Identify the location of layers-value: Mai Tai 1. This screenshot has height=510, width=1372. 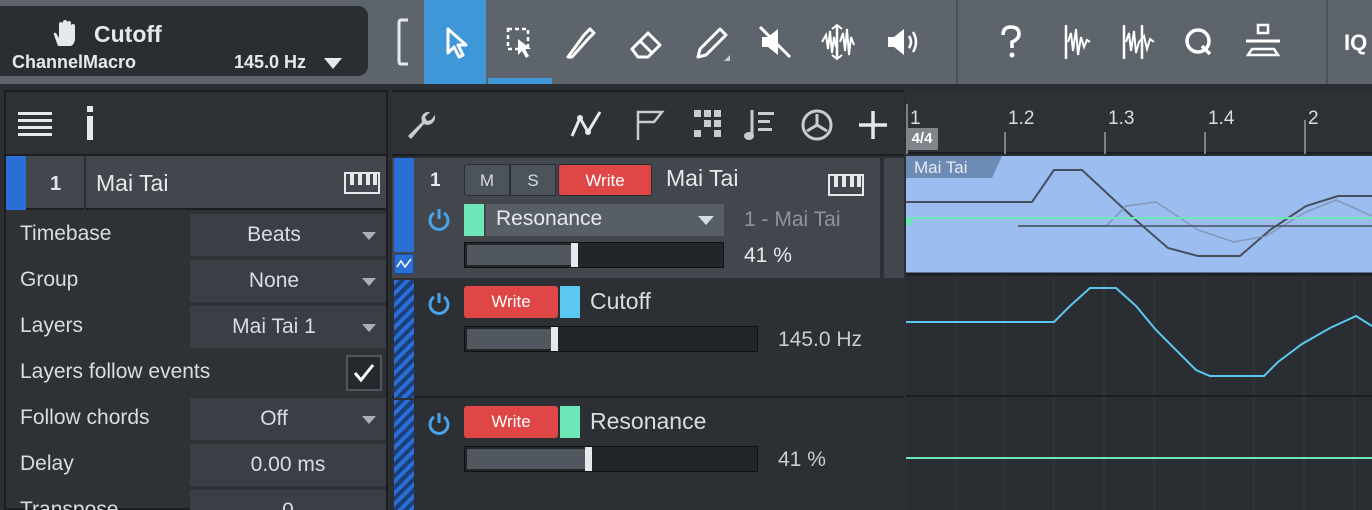
(274, 326).